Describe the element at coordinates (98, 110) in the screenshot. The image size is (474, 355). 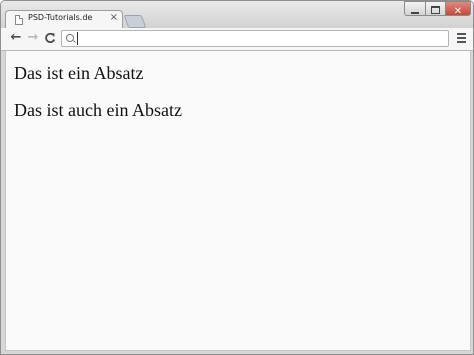
I see `paragraph: Das ist auch ein Absatz` at that location.